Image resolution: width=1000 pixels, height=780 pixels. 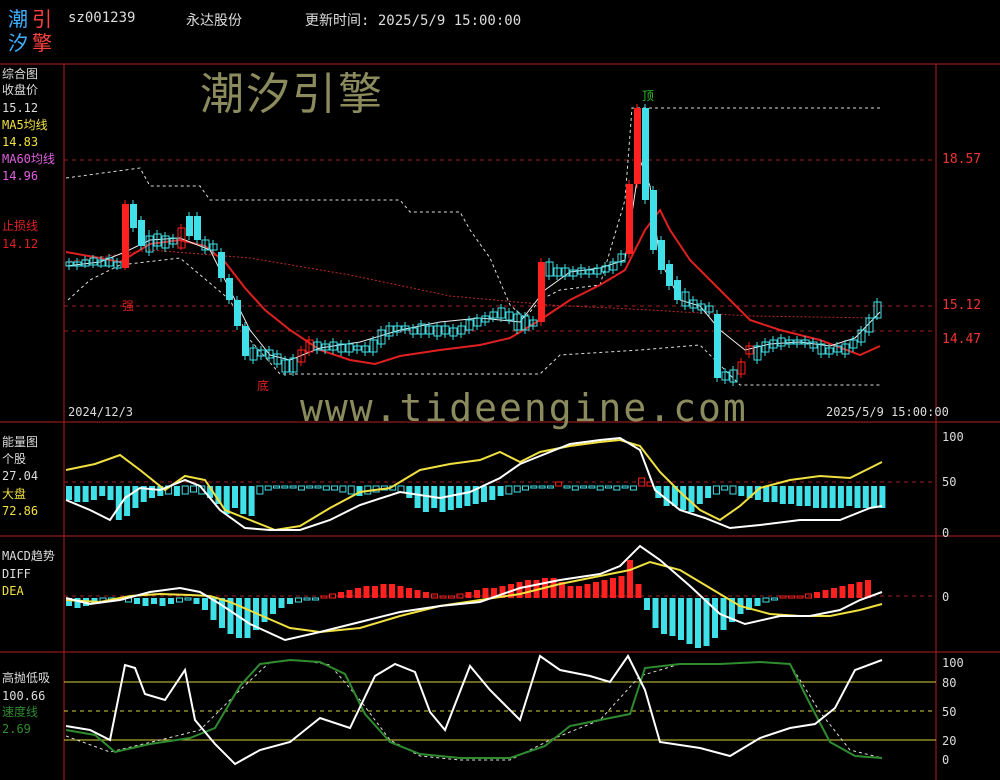 I want to click on stop-loss-value: 14.12, so click(x=20, y=244).